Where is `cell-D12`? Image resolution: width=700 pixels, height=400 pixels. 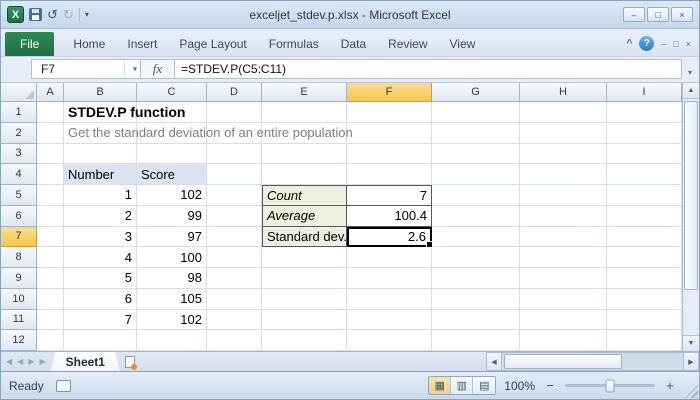
cell-D12 is located at coordinates (234, 340).